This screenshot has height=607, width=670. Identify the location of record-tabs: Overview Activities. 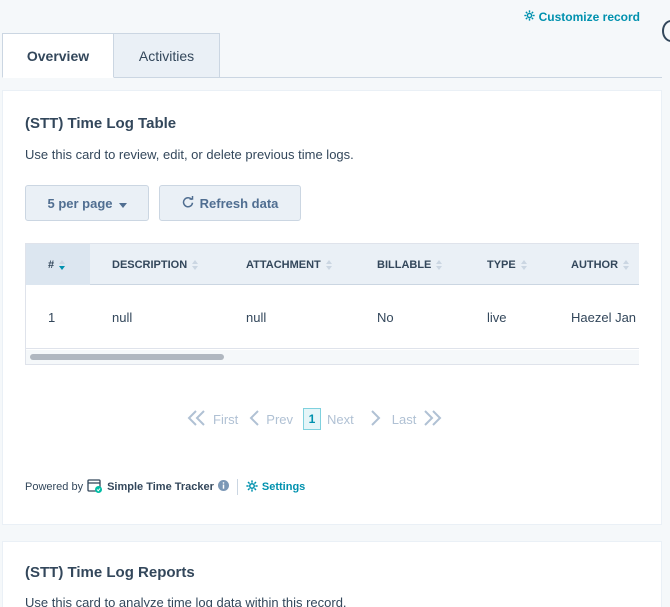
(111, 55).